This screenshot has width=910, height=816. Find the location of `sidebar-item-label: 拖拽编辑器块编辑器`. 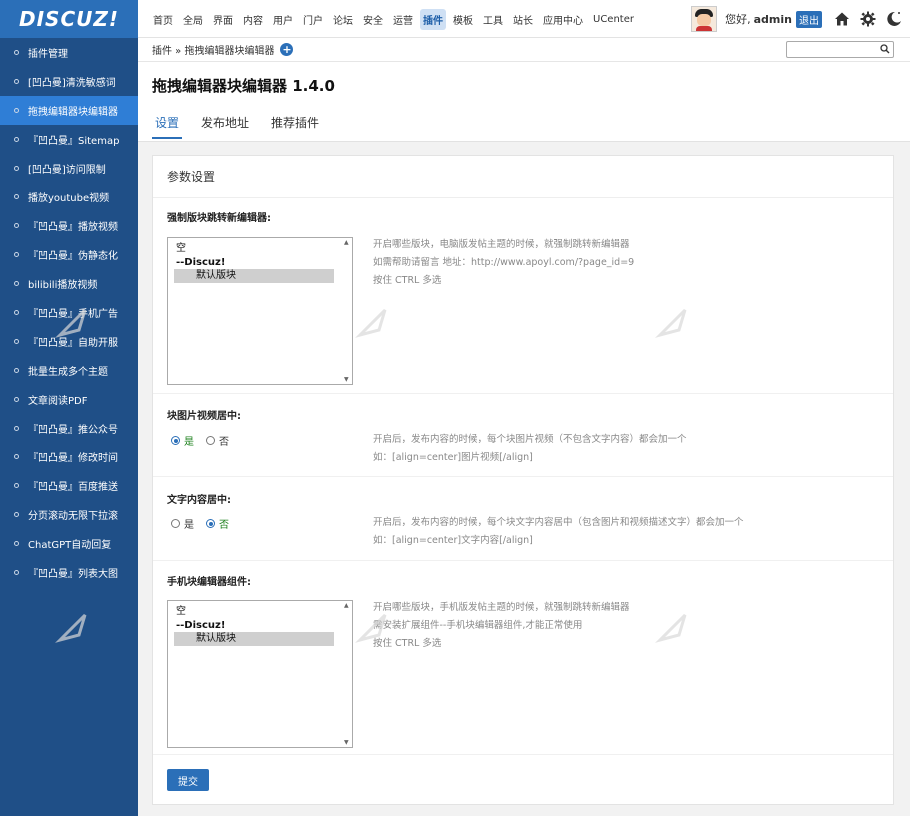

sidebar-item-label: 拖拽编辑器块编辑器 is located at coordinates (73, 112).